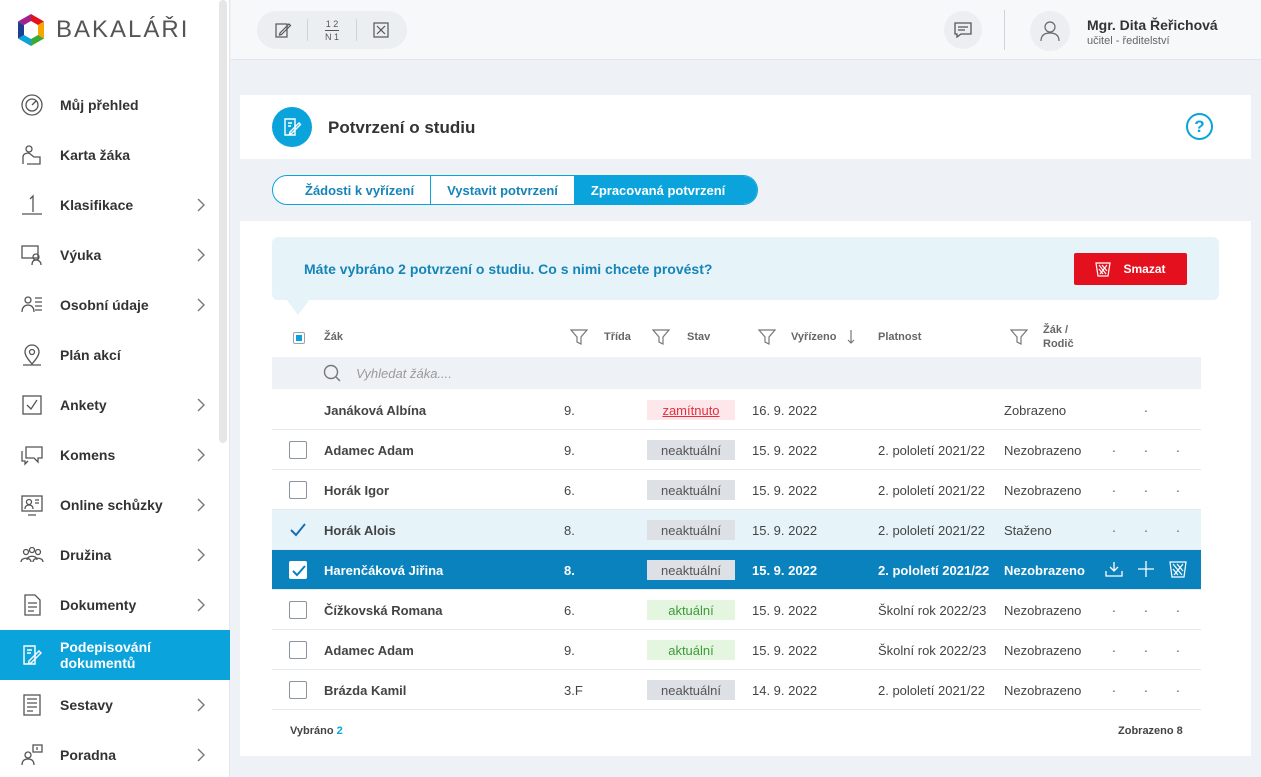  I want to click on header-student-parent: Žák / Rodič, so click(1058, 337).